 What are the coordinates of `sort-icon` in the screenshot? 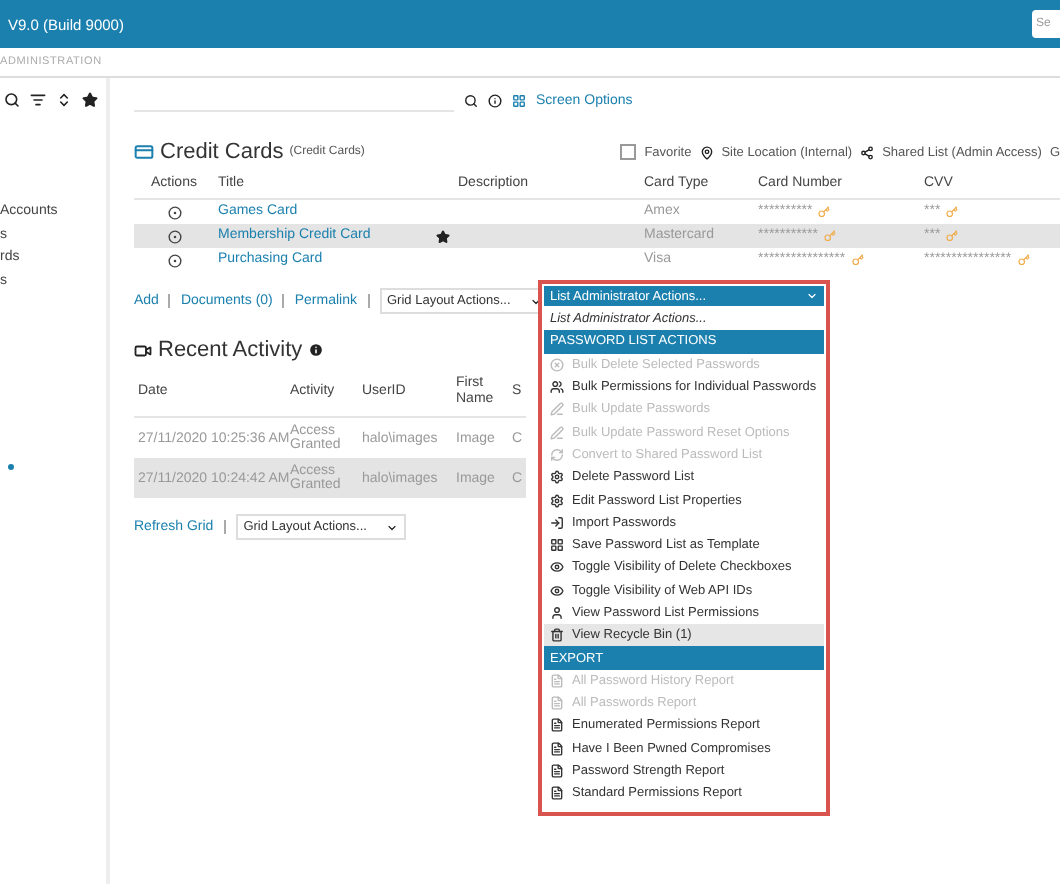 It's located at (64, 100).